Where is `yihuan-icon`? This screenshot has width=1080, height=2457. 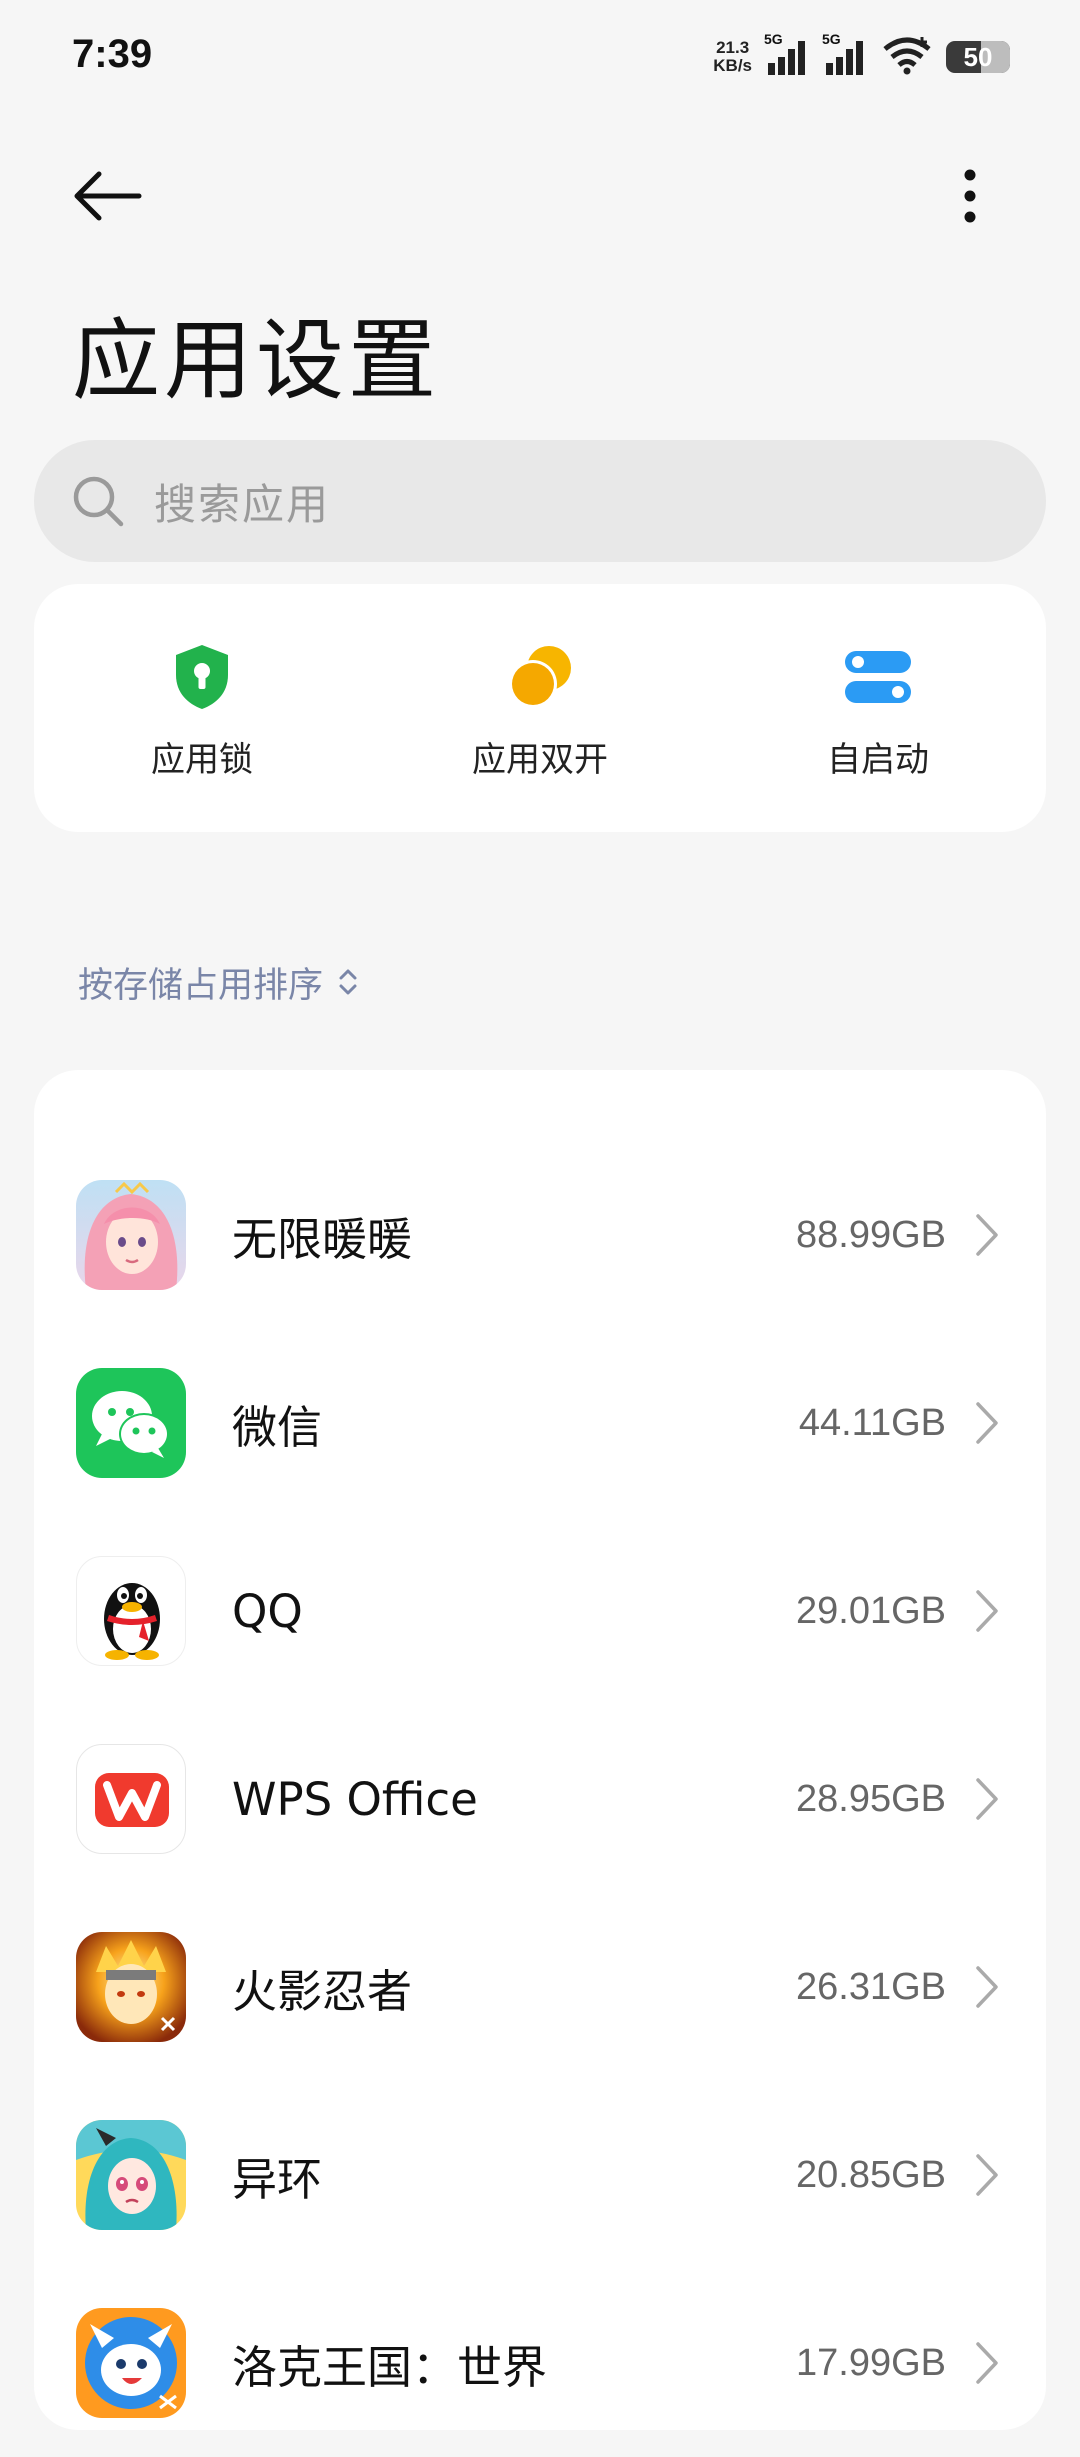 yihuan-icon is located at coordinates (131, 2175).